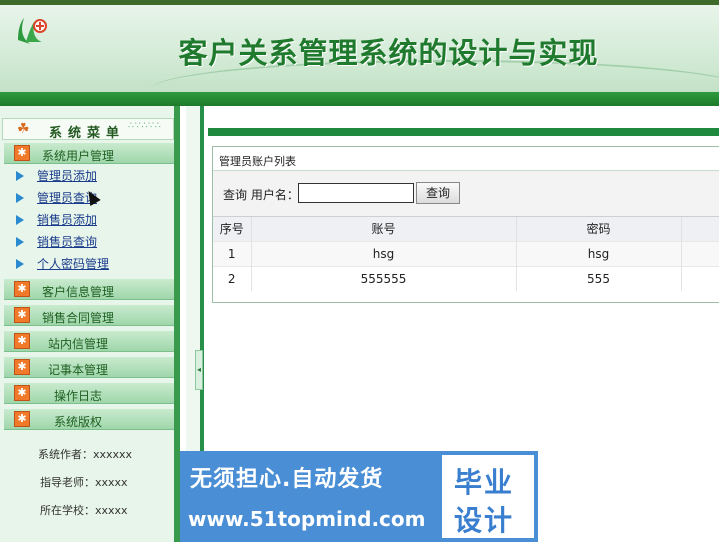  Describe the element at coordinates (67, 176) in the screenshot. I see `menu-item-link: 管理员添加` at that location.